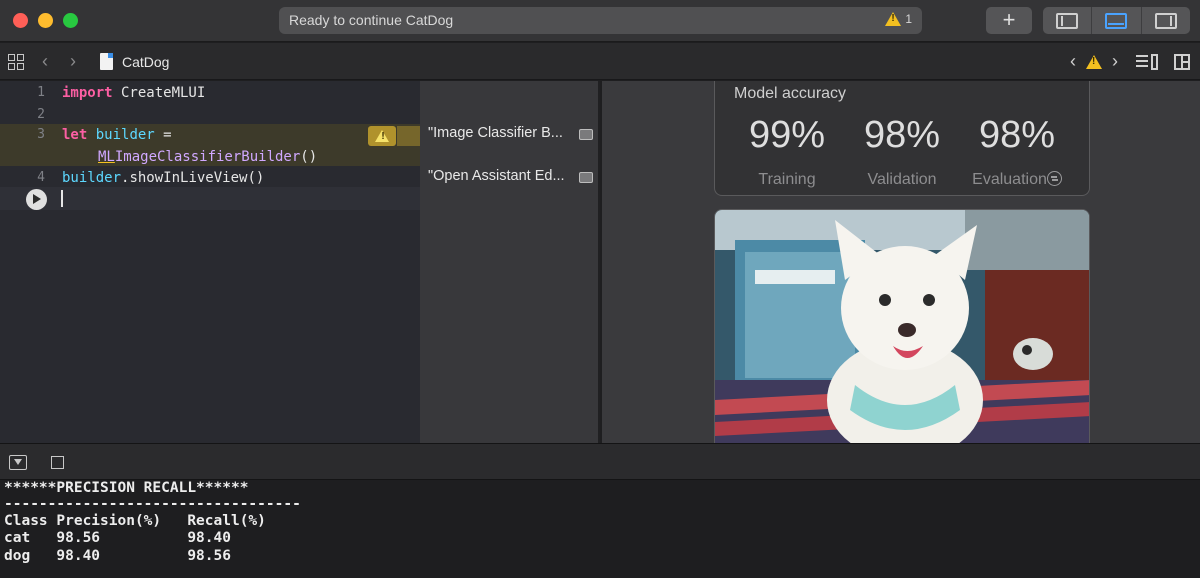 The image size is (1200, 578). Describe the element at coordinates (1130, 61) in the screenshot. I see `jump-bar-actions: ‹ ›` at that location.